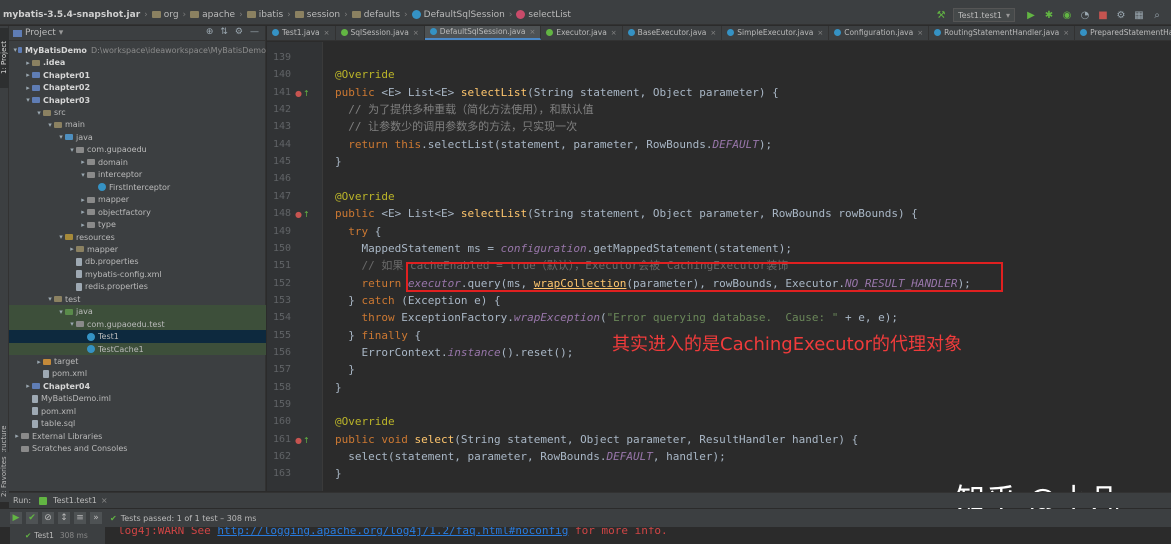 The width and height of the screenshot is (1171, 544). What do you see at coordinates (137, 187) in the screenshot?
I see `tree-item: FirstInterceptor` at bounding box center [137, 187].